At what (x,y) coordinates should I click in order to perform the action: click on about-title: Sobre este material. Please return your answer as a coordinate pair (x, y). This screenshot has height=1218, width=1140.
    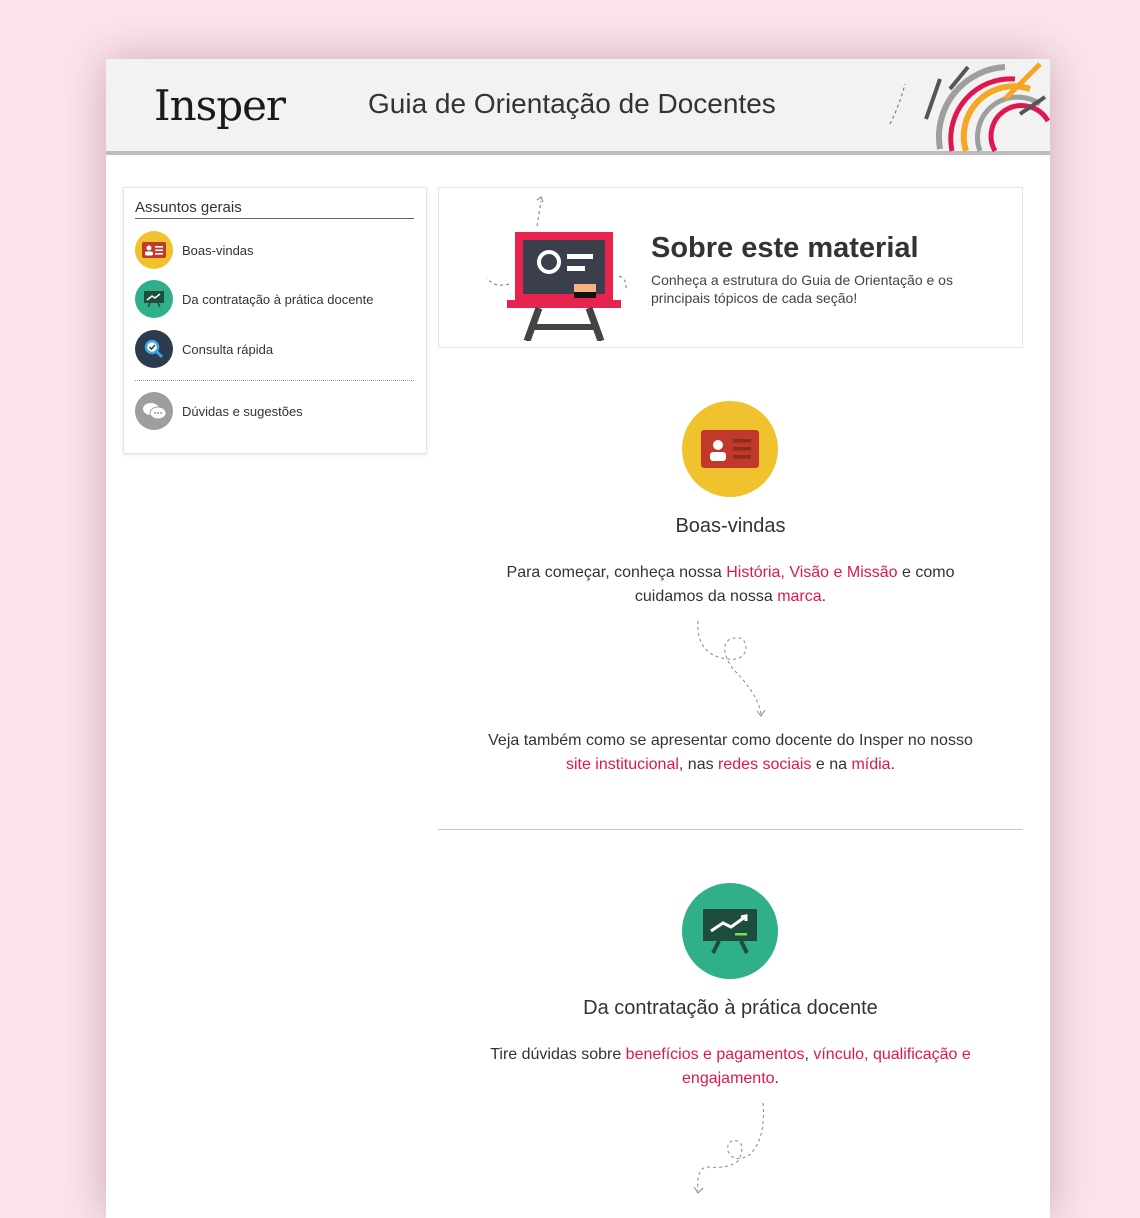
    Looking at the image, I should click on (785, 248).